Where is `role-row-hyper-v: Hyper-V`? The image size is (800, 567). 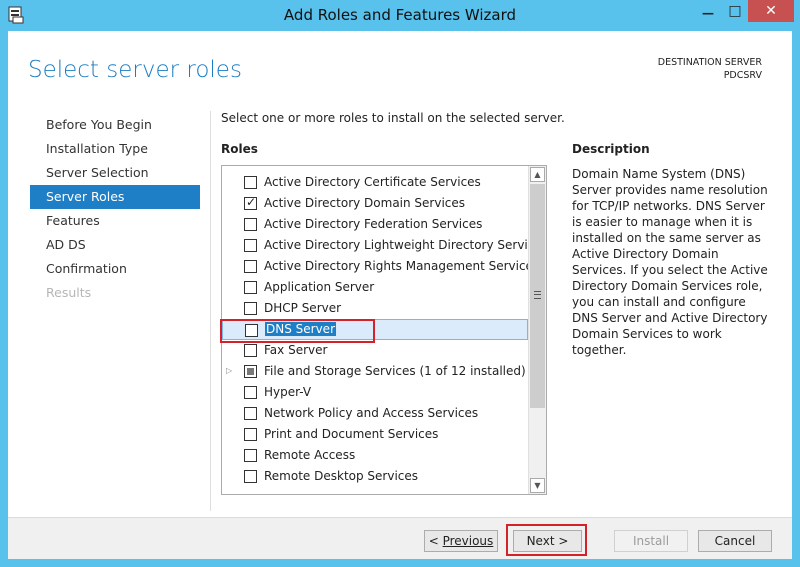
role-row-hyper-v: Hyper-V is located at coordinates (375, 392).